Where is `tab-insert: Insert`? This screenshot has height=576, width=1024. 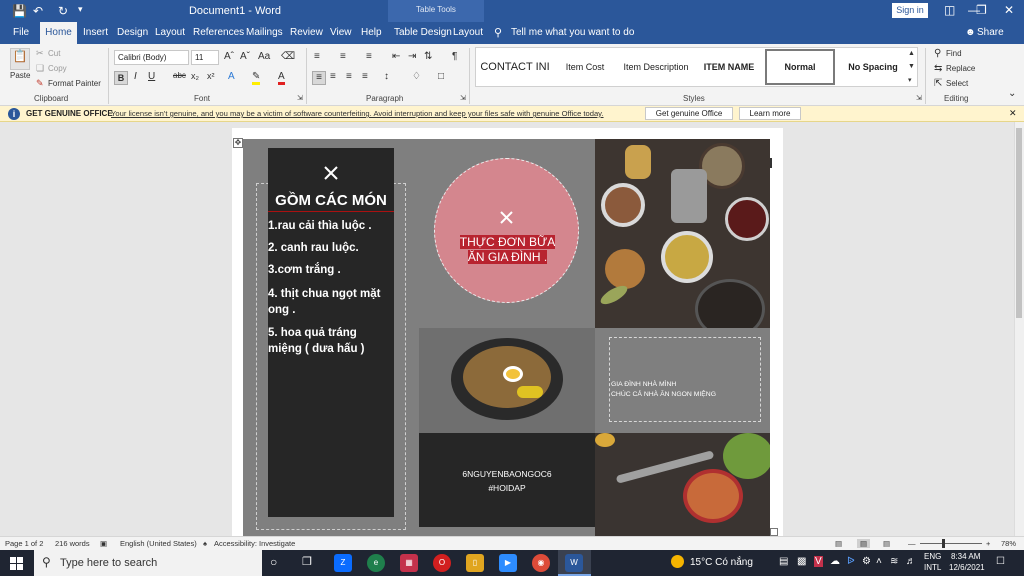
tab-insert: Insert is located at coordinates (95, 32).